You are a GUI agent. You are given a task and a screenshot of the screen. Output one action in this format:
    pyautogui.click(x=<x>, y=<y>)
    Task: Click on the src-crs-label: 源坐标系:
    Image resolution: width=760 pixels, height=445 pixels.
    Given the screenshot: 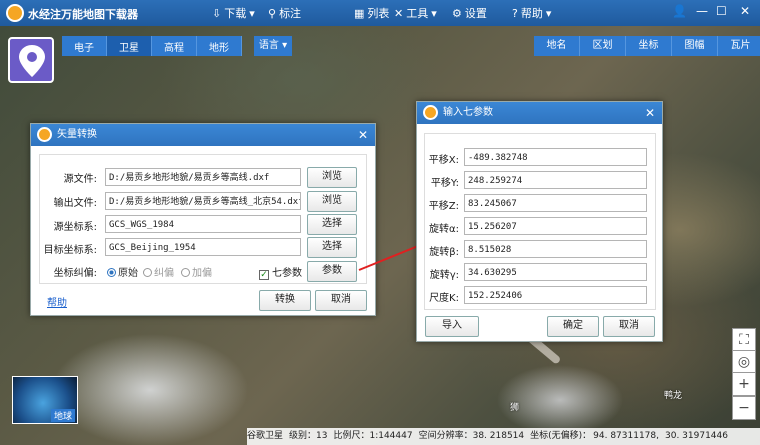 What is the action you would take?
    pyautogui.click(x=75, y=227)
    